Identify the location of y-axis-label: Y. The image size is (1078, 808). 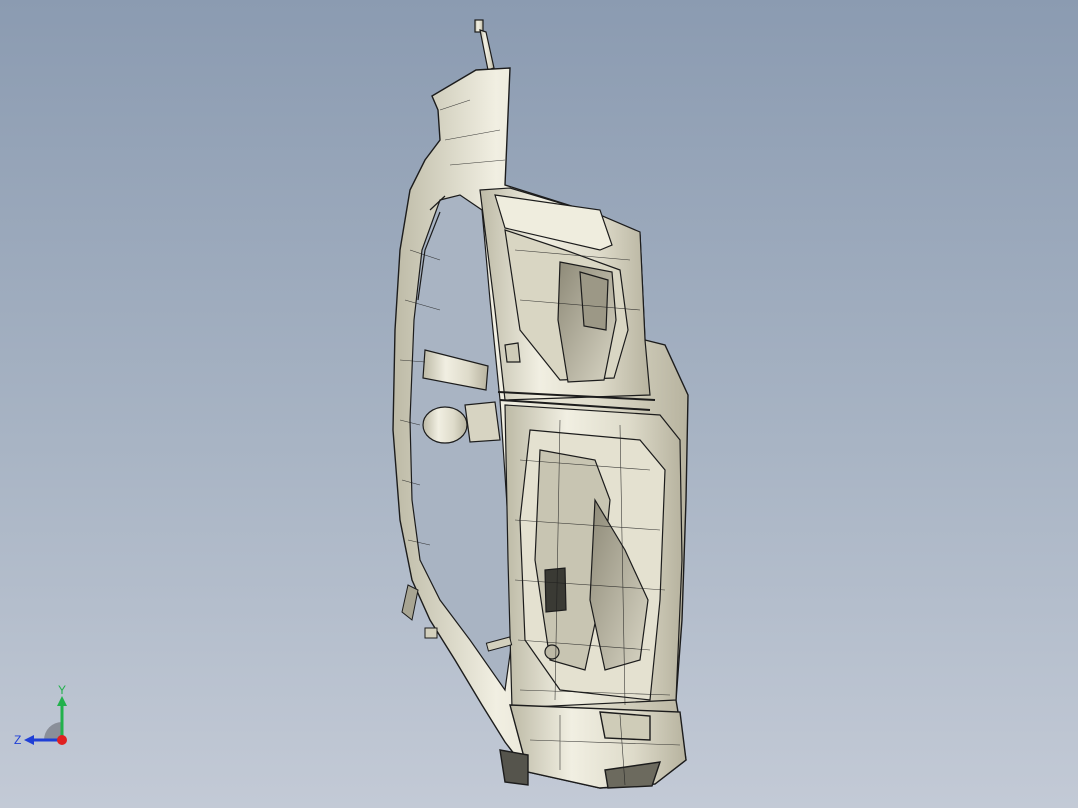
(62, 690).